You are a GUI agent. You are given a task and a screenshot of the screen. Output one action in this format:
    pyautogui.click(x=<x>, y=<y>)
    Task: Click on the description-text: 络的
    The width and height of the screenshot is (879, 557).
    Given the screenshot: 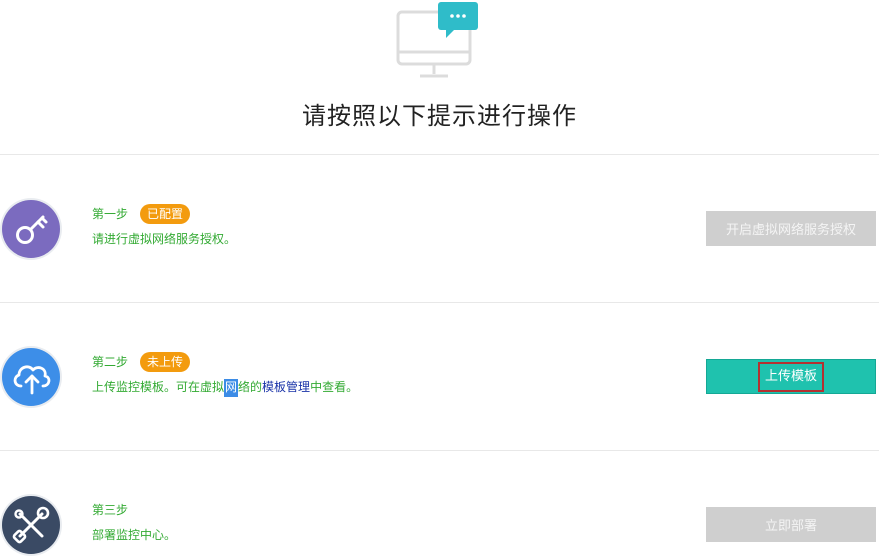 What is the action you would take?
    pyautogui.click(x=250, y=387)
    